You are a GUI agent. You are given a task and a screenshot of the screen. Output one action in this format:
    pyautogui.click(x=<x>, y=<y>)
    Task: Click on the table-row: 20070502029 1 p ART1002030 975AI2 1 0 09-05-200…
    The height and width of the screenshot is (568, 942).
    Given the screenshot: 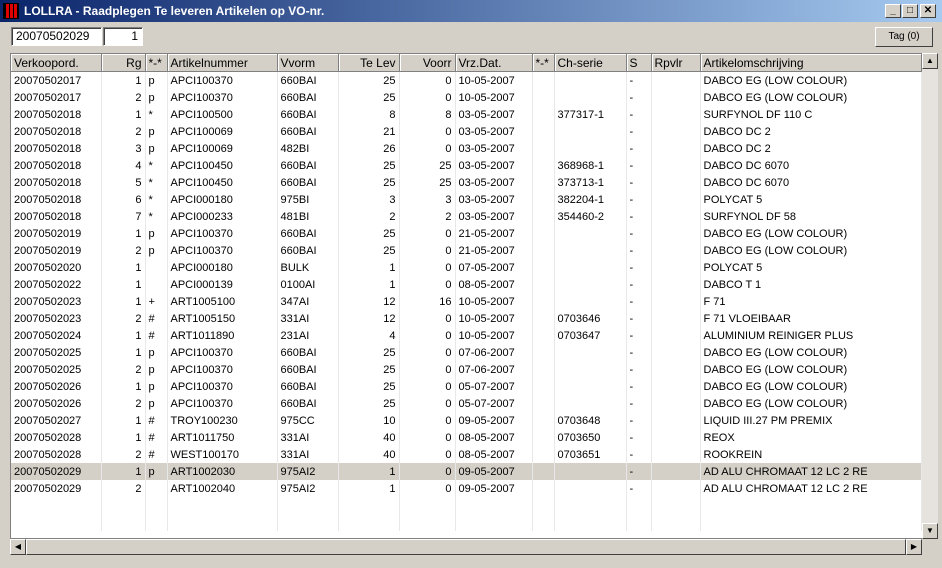 What is the action you would take?
    pyautogui.click(x=466, y=471)
    